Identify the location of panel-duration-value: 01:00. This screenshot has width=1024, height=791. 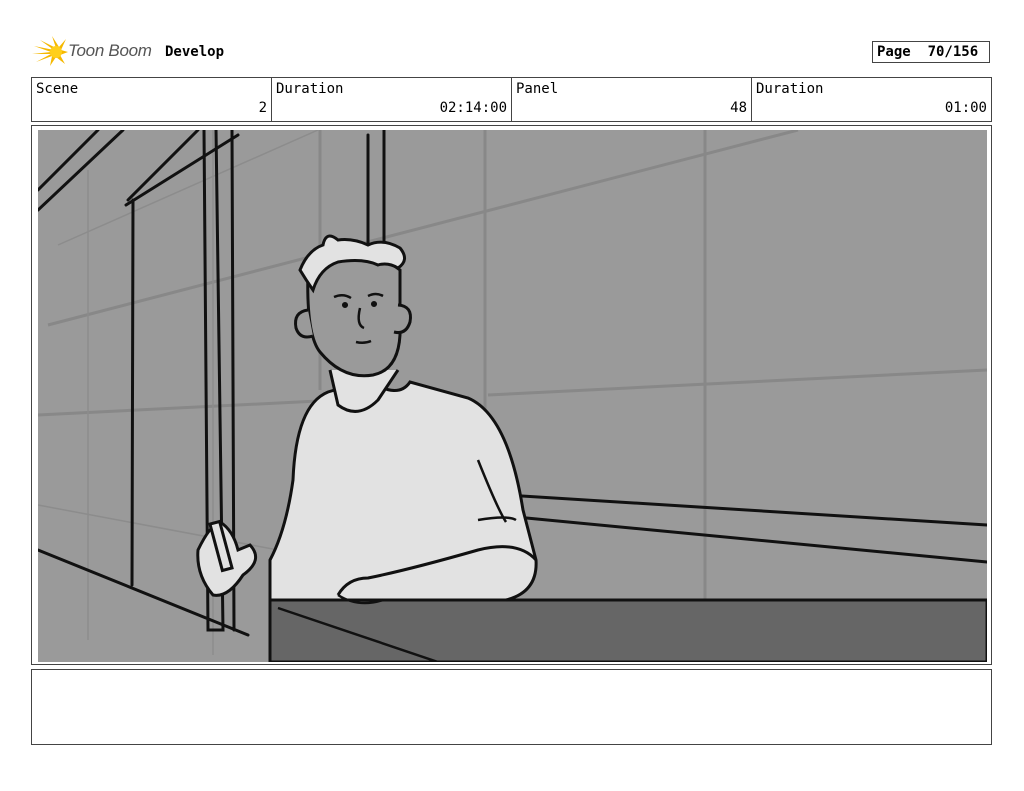
(965, 108).